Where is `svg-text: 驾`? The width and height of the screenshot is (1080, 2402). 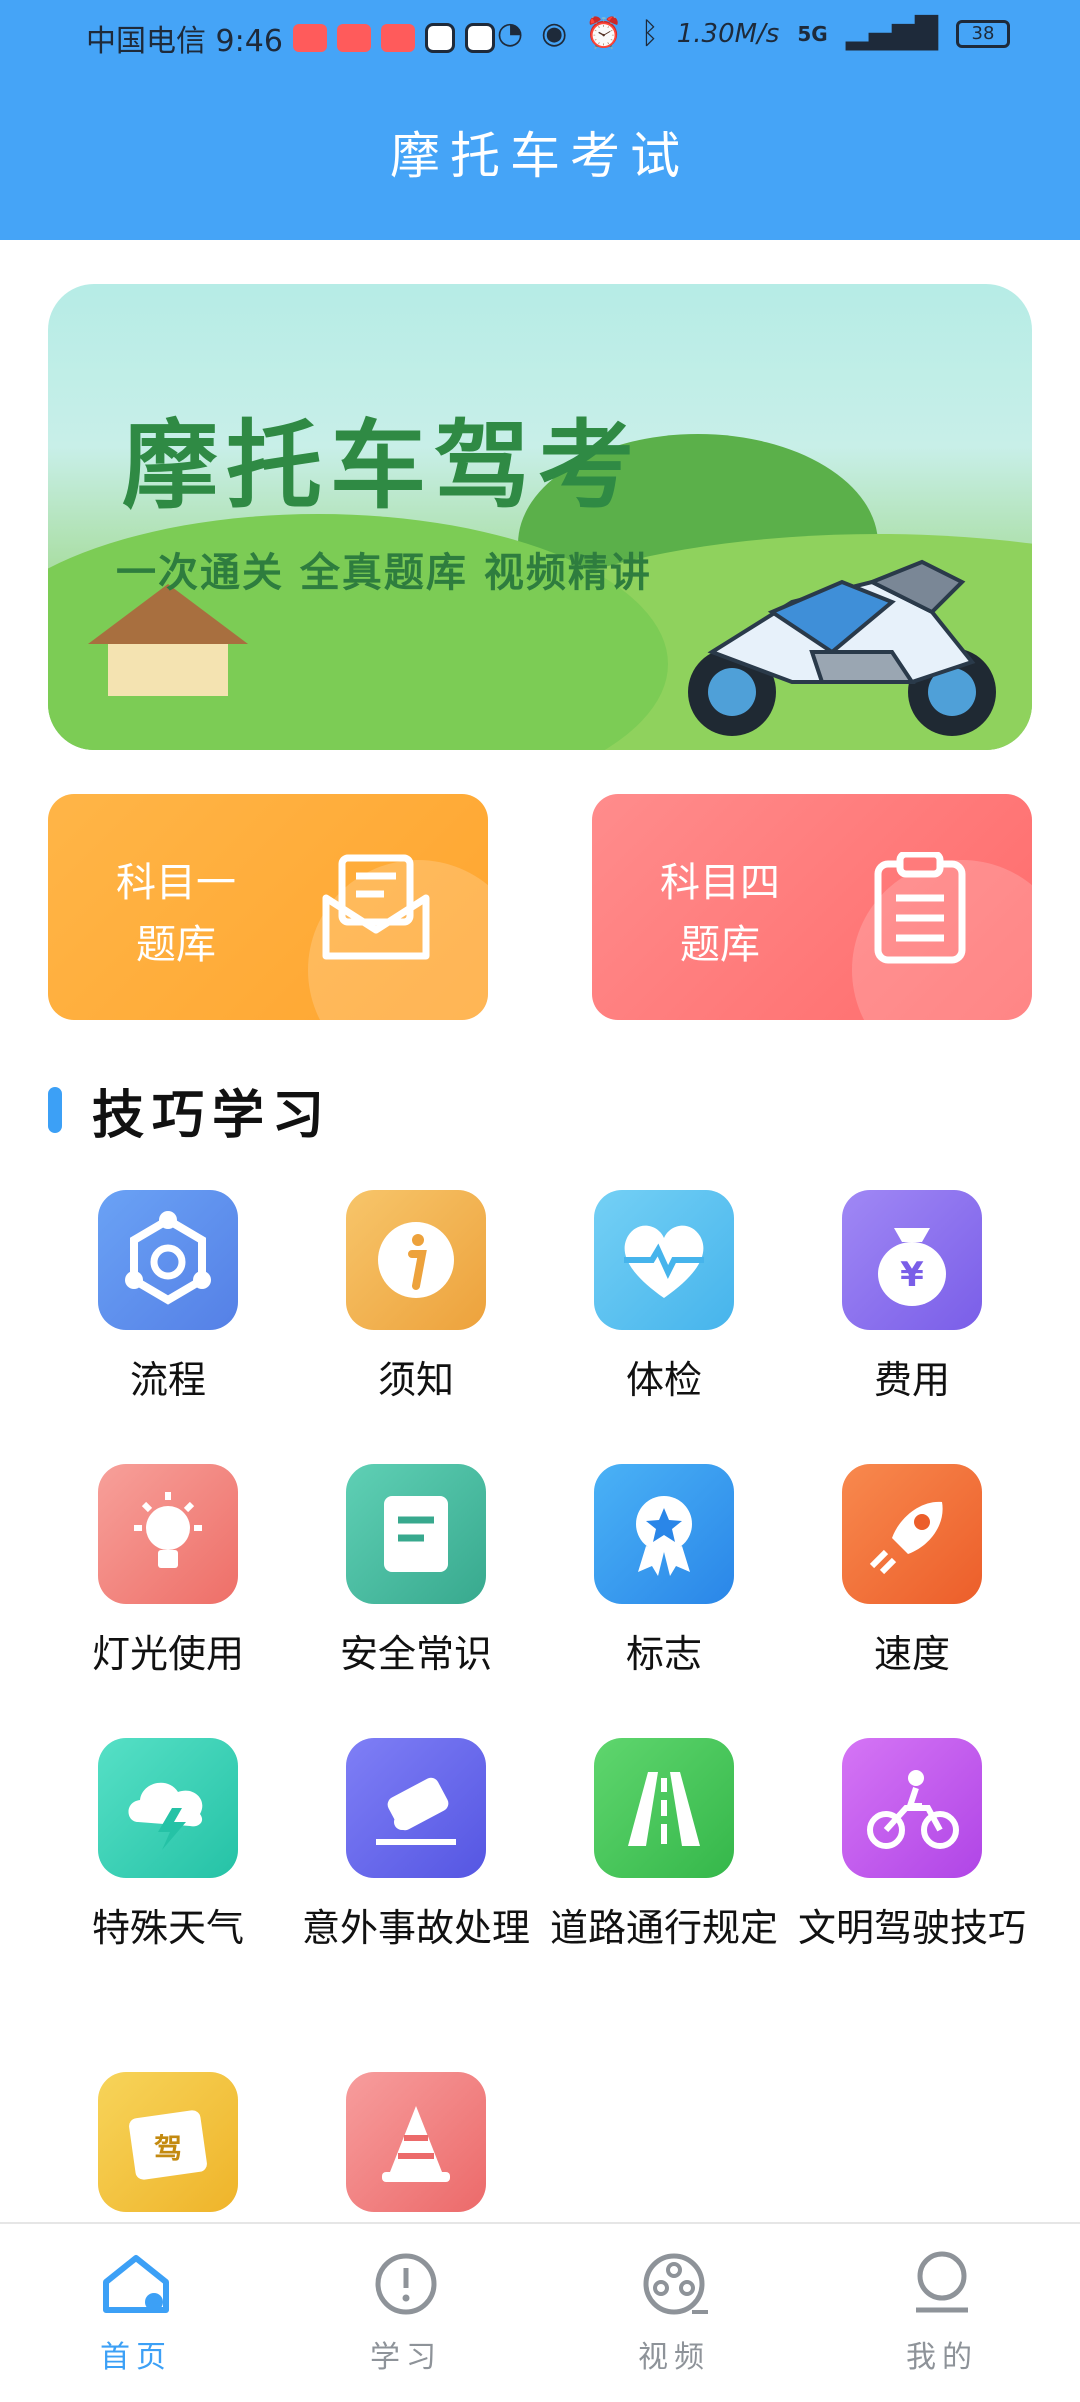 svg-text: 驾 is located at coordinates (168, 2148).